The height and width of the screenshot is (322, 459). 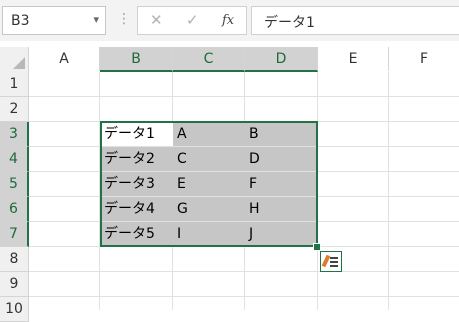 I want to click on column-header-a: A, so click(x=64, y=59).